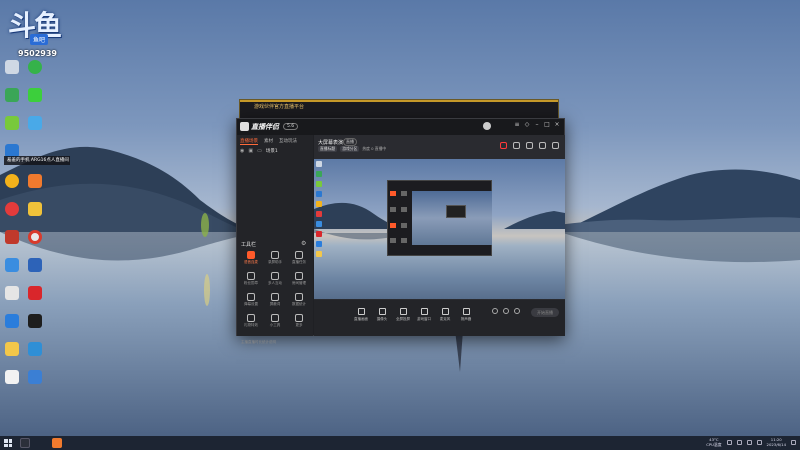 The height and width of the screenshot is (450, 800). Describe the element at coordinates (249, 141) in the screenshot. I see `tab-live-scene: 直播场景` at that location.